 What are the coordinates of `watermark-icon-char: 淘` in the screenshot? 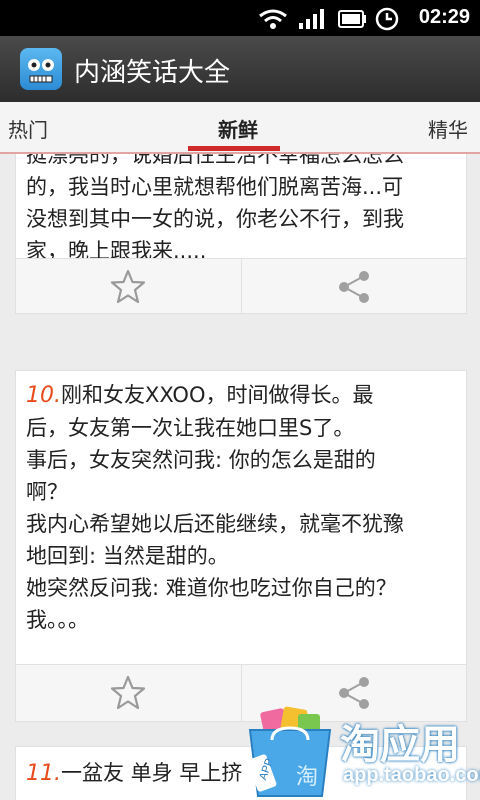 It's located at (307, 777).